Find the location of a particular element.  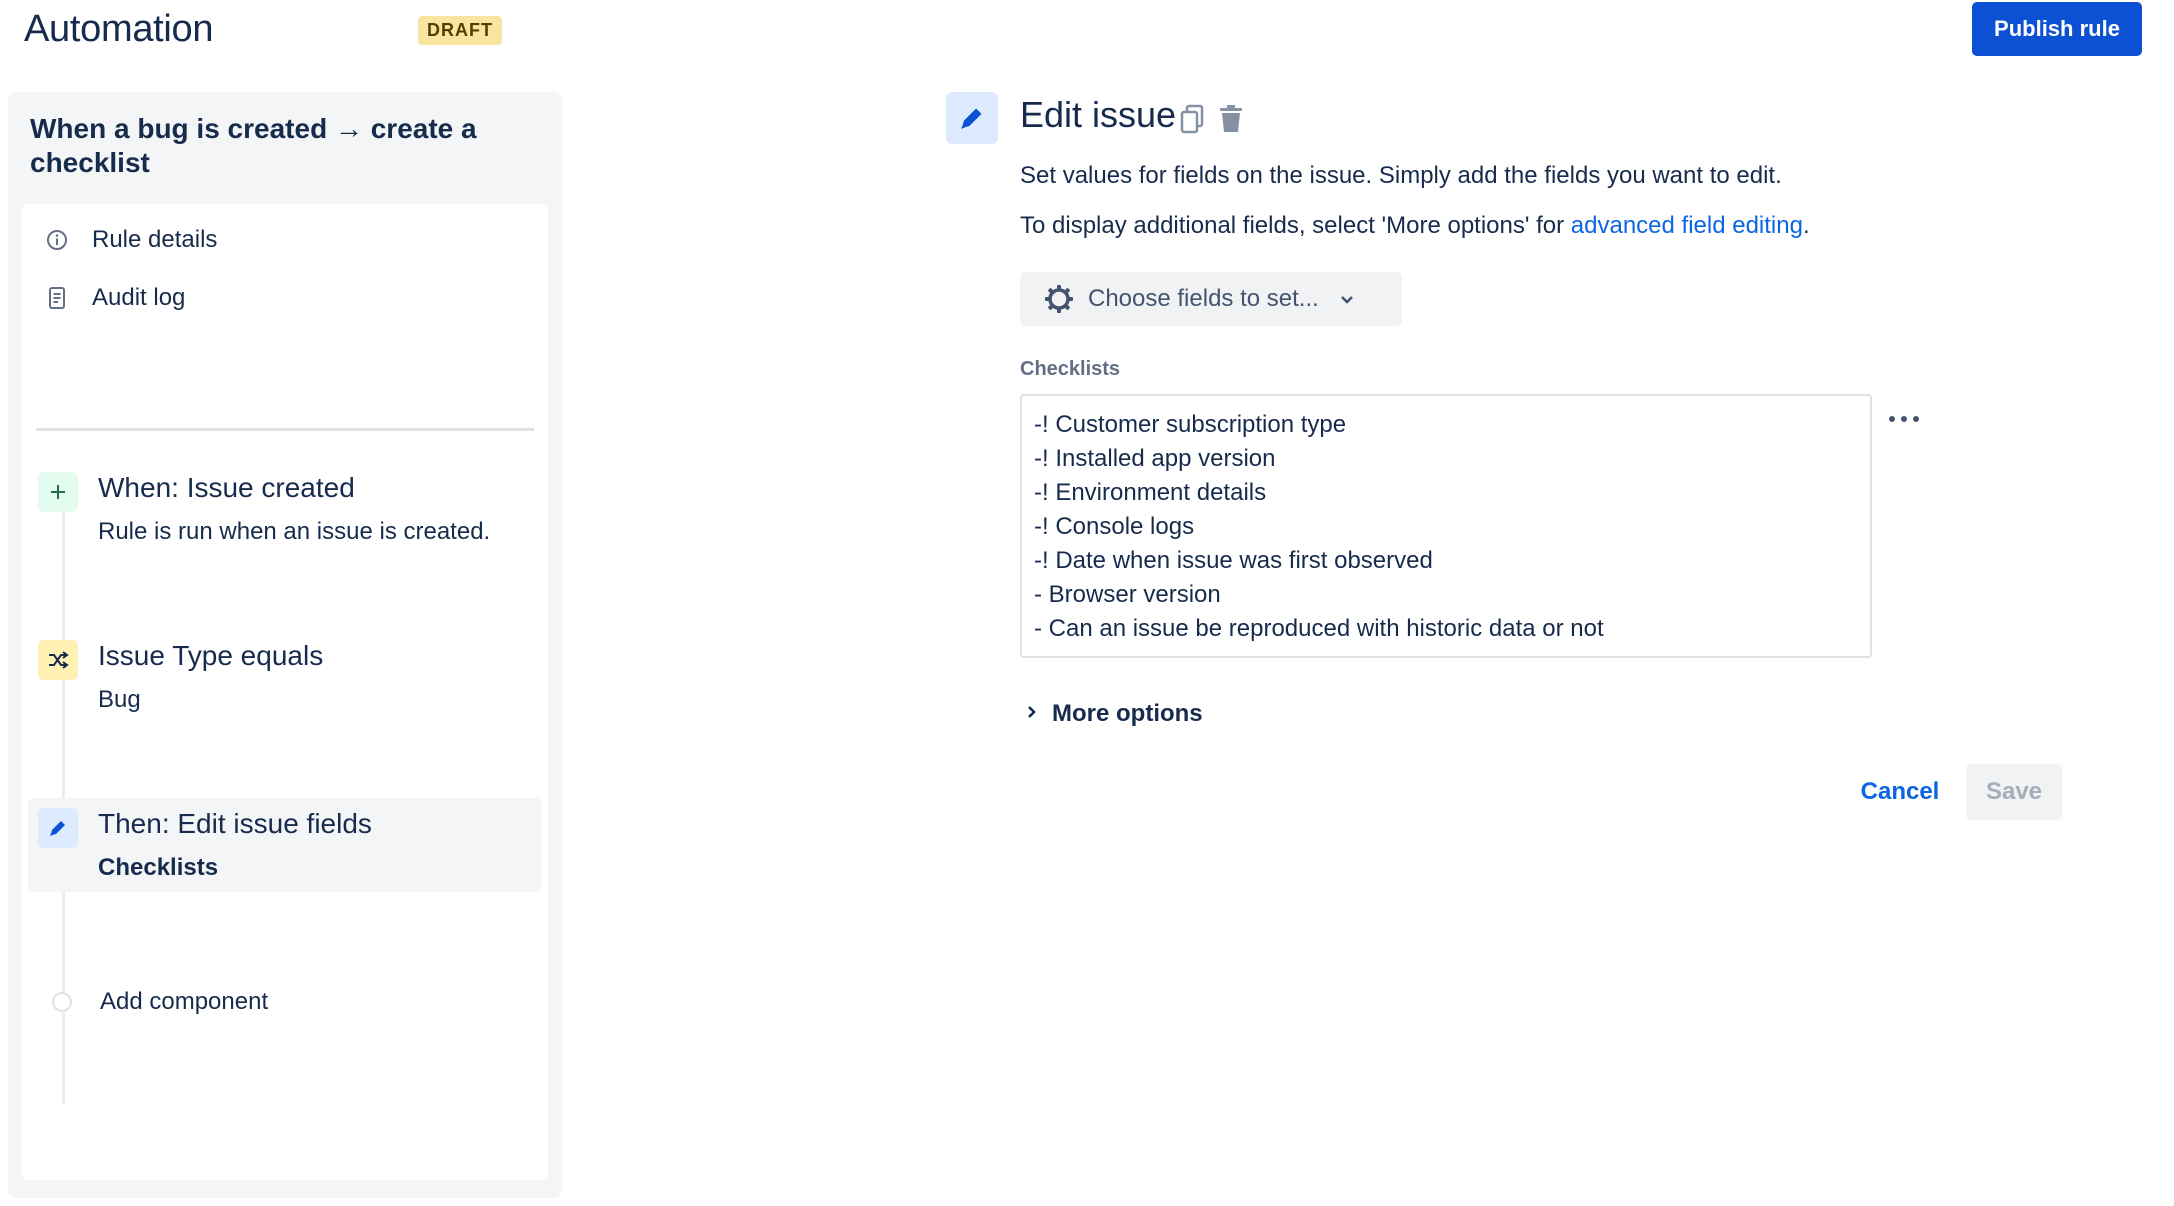

step-title: Issue Type equals is located at coordinates (211, 655).